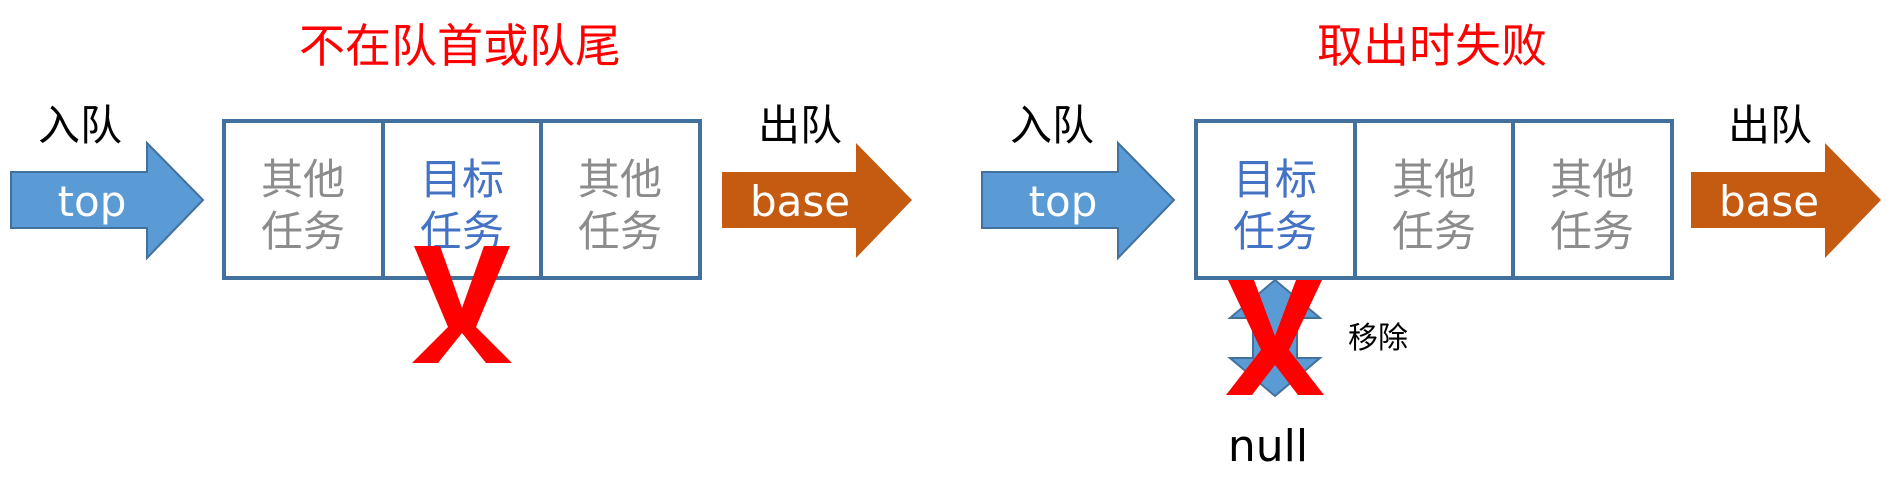 This screenshot has width=1892, height=478. What do you see at coordinates (462, 179) in the screenshot?
I see `left-cell-2-line1: 目标` at bounding box center [462, 179].